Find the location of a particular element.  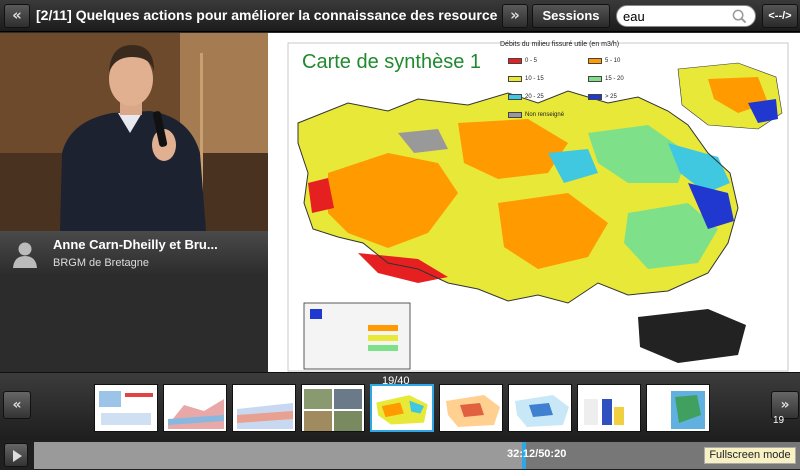

next-session-button: » is located at coordinates (515, 16).